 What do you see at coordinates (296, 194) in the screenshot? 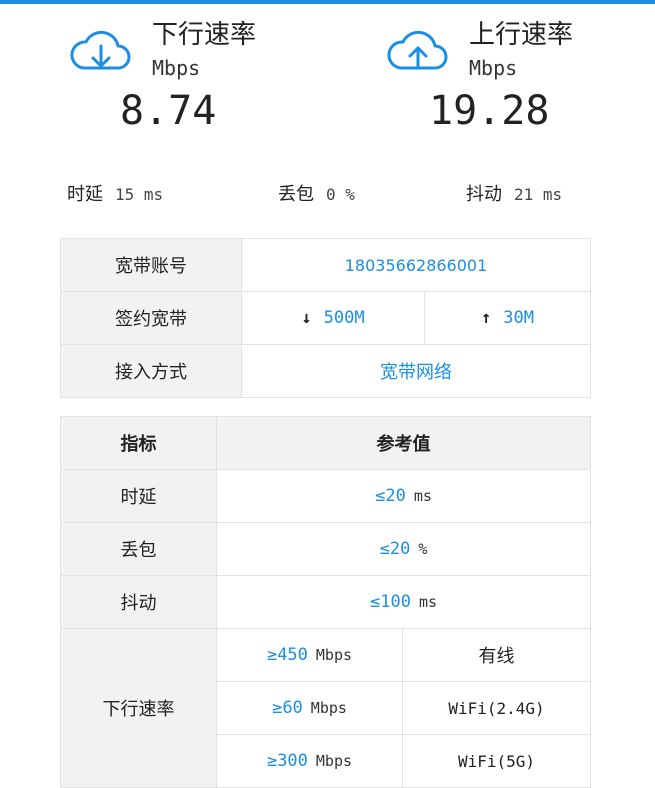
I see `packet-loss-label: 丢包` at bounding box center [296, 194].